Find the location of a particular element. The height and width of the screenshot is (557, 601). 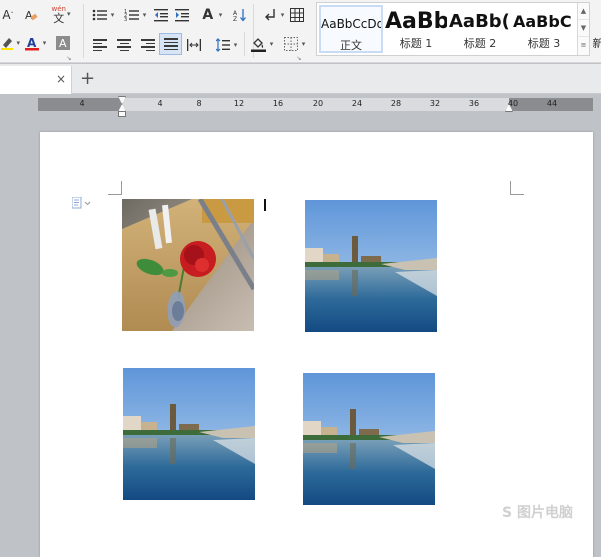

new-style-button: 新 is located at coordinates (596, 43).